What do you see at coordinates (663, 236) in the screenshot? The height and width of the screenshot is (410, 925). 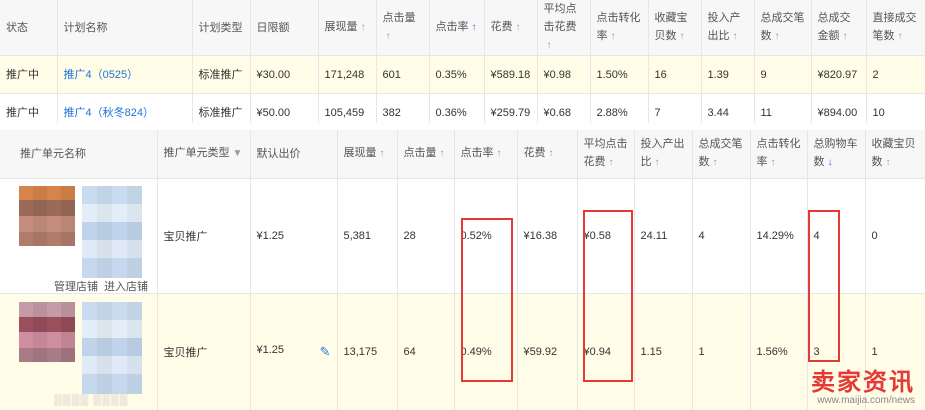 I see `roi-cell: 24.11` at bounding box center [663, 236].